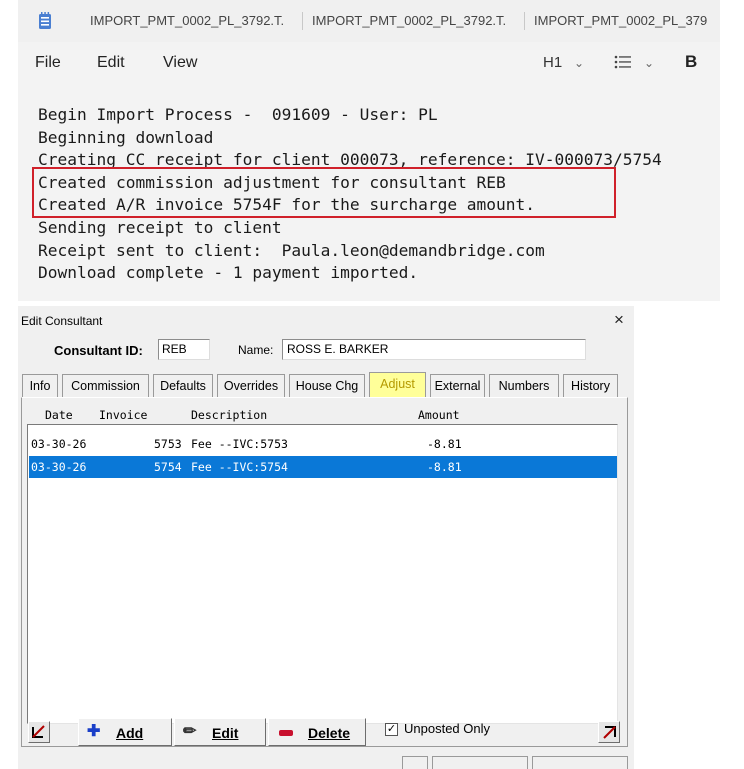 The width and height of the screenshot is (744, 769). I want to click on tab-adjust: Adjust, so click(397, 385).